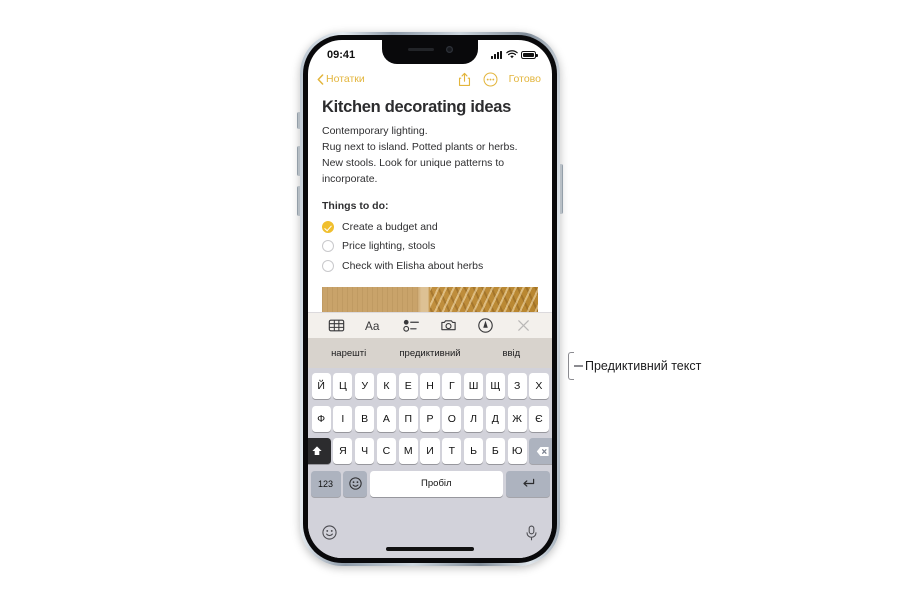 Image resolution: width=900 pixels, height=600 pixels. What do you see at coordinates (430, 79) in the screenshot?
I see `note-nav-bar: Нотатки Готово` at bounding box center [430, 79].